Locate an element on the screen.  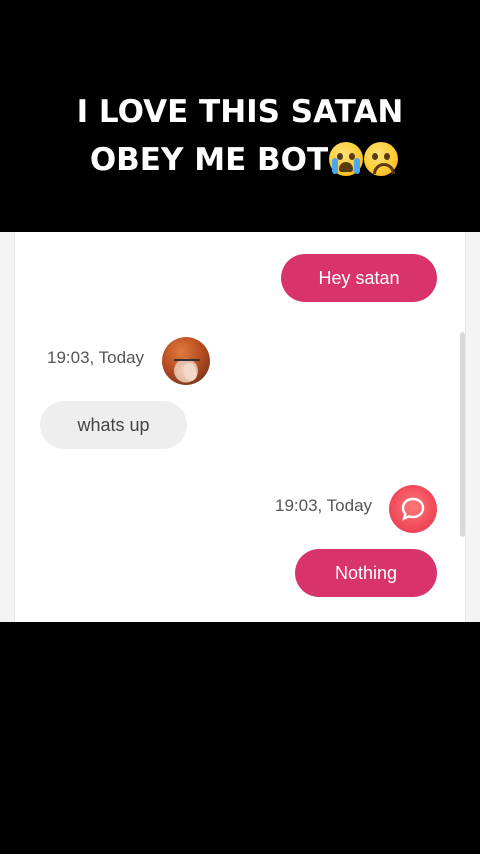
satan-avatar is located at coordinates (186, 361).